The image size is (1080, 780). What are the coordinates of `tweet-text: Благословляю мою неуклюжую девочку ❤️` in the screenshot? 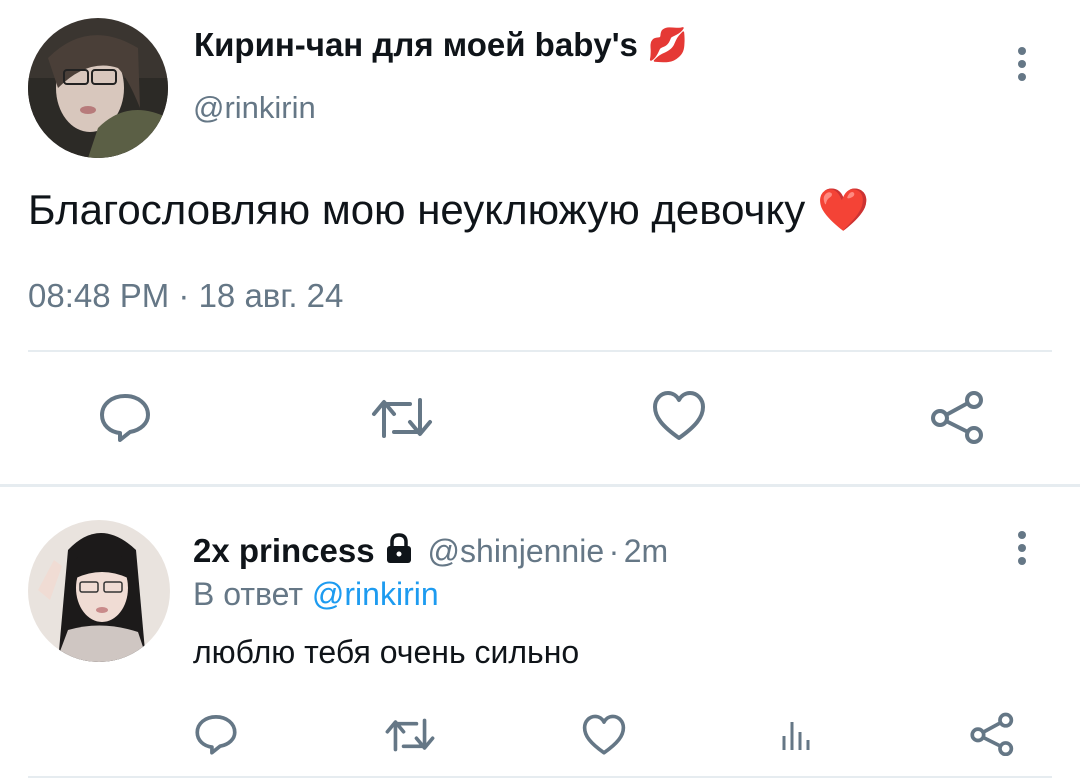 It's located at (448, 210).